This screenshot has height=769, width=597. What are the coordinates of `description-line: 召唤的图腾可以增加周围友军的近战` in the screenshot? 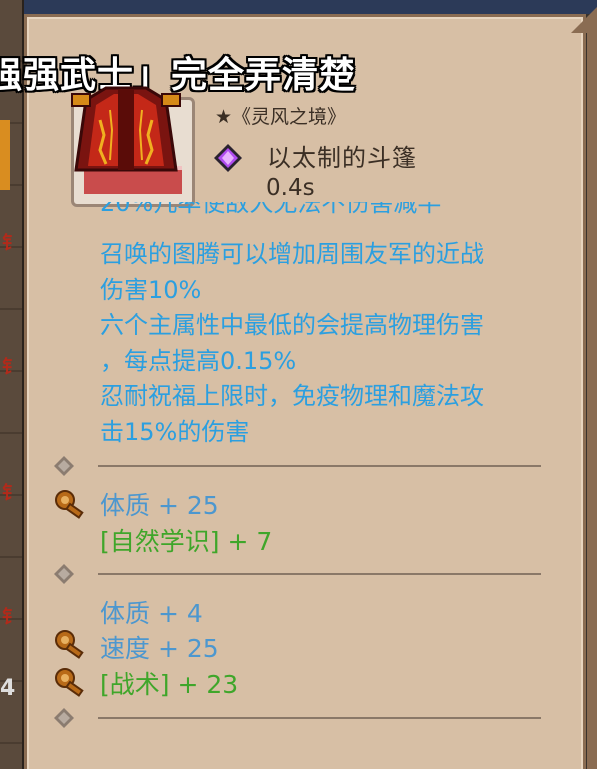 It's located at (292, 254).